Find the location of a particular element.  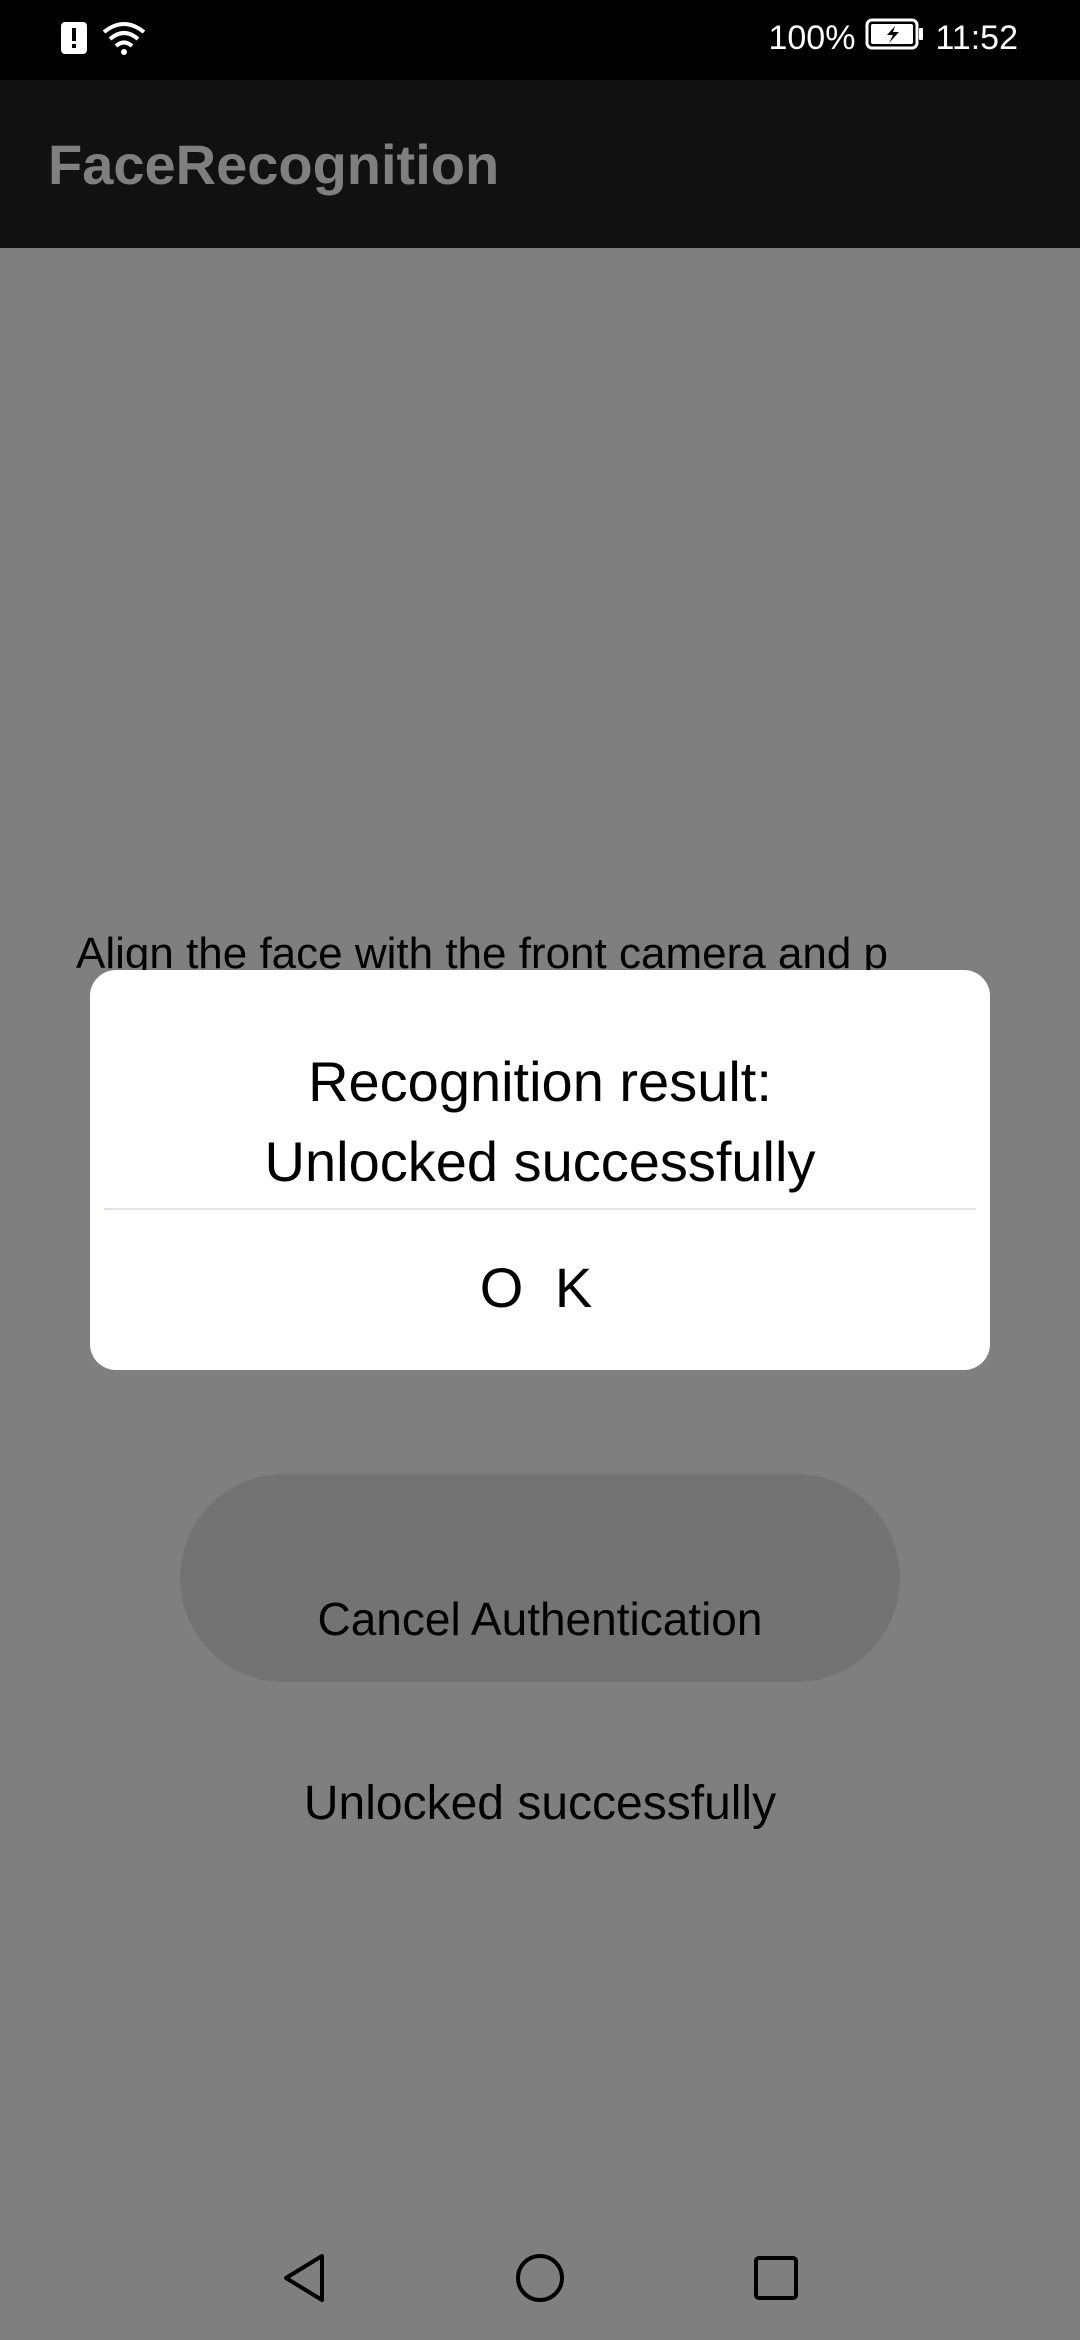

ok-button: O K is located at coordinates (540, 1287).